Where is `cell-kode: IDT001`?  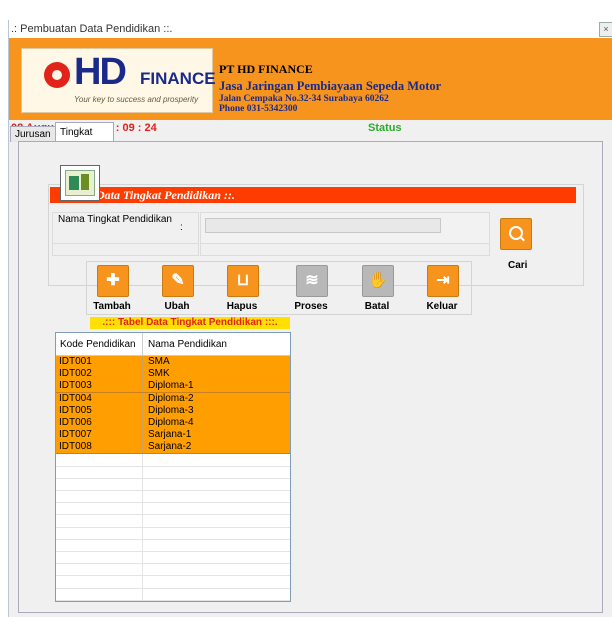
cell-kode: IDT001 is located at coordinates (75, 361).